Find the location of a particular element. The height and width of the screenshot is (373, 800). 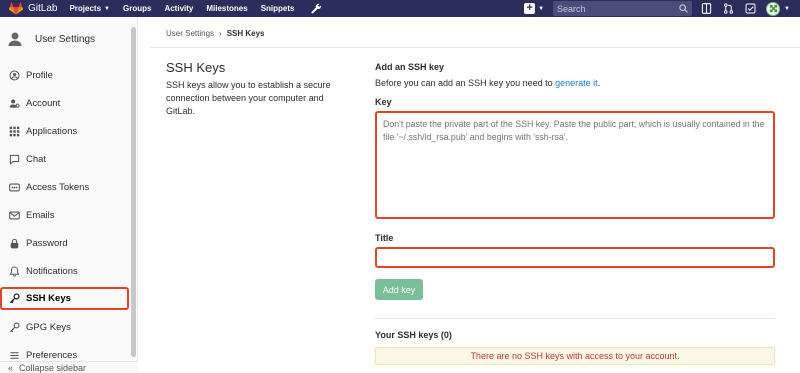

sidebar-scrollbar is located at coordinates (133, 192).